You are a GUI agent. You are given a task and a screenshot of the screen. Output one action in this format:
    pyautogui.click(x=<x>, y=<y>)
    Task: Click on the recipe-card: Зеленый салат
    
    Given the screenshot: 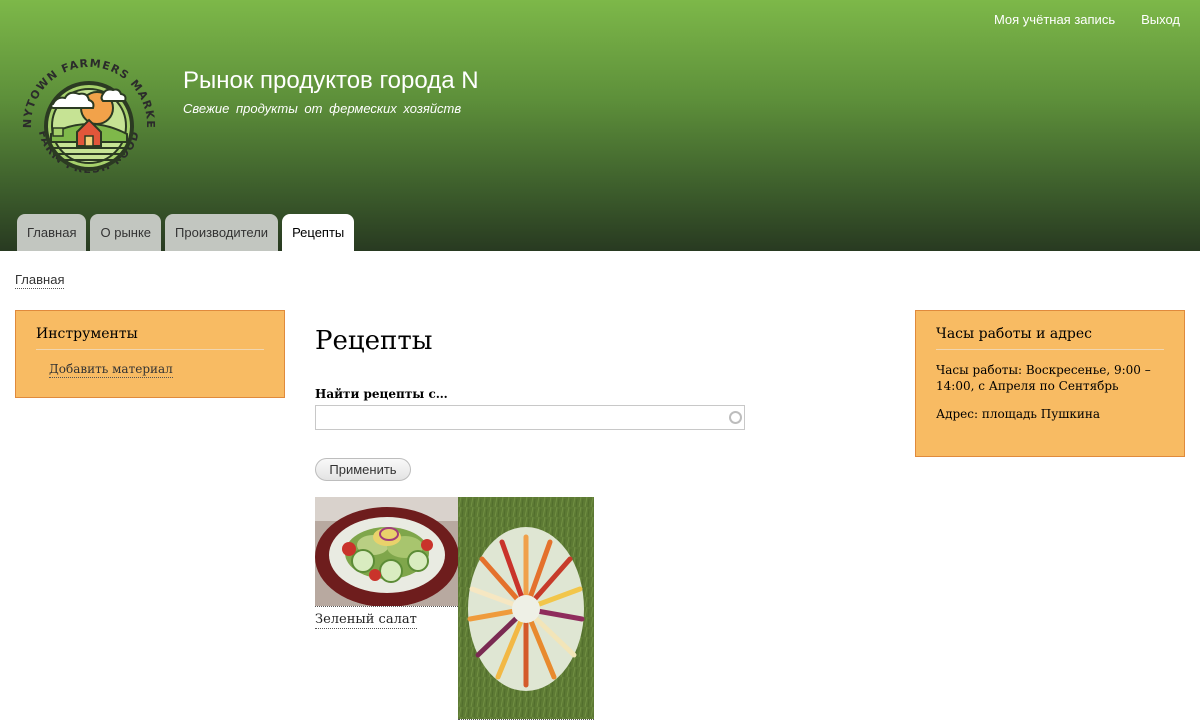 What is the action you would take?
    pyautogui.click(x=386, y=563)
    